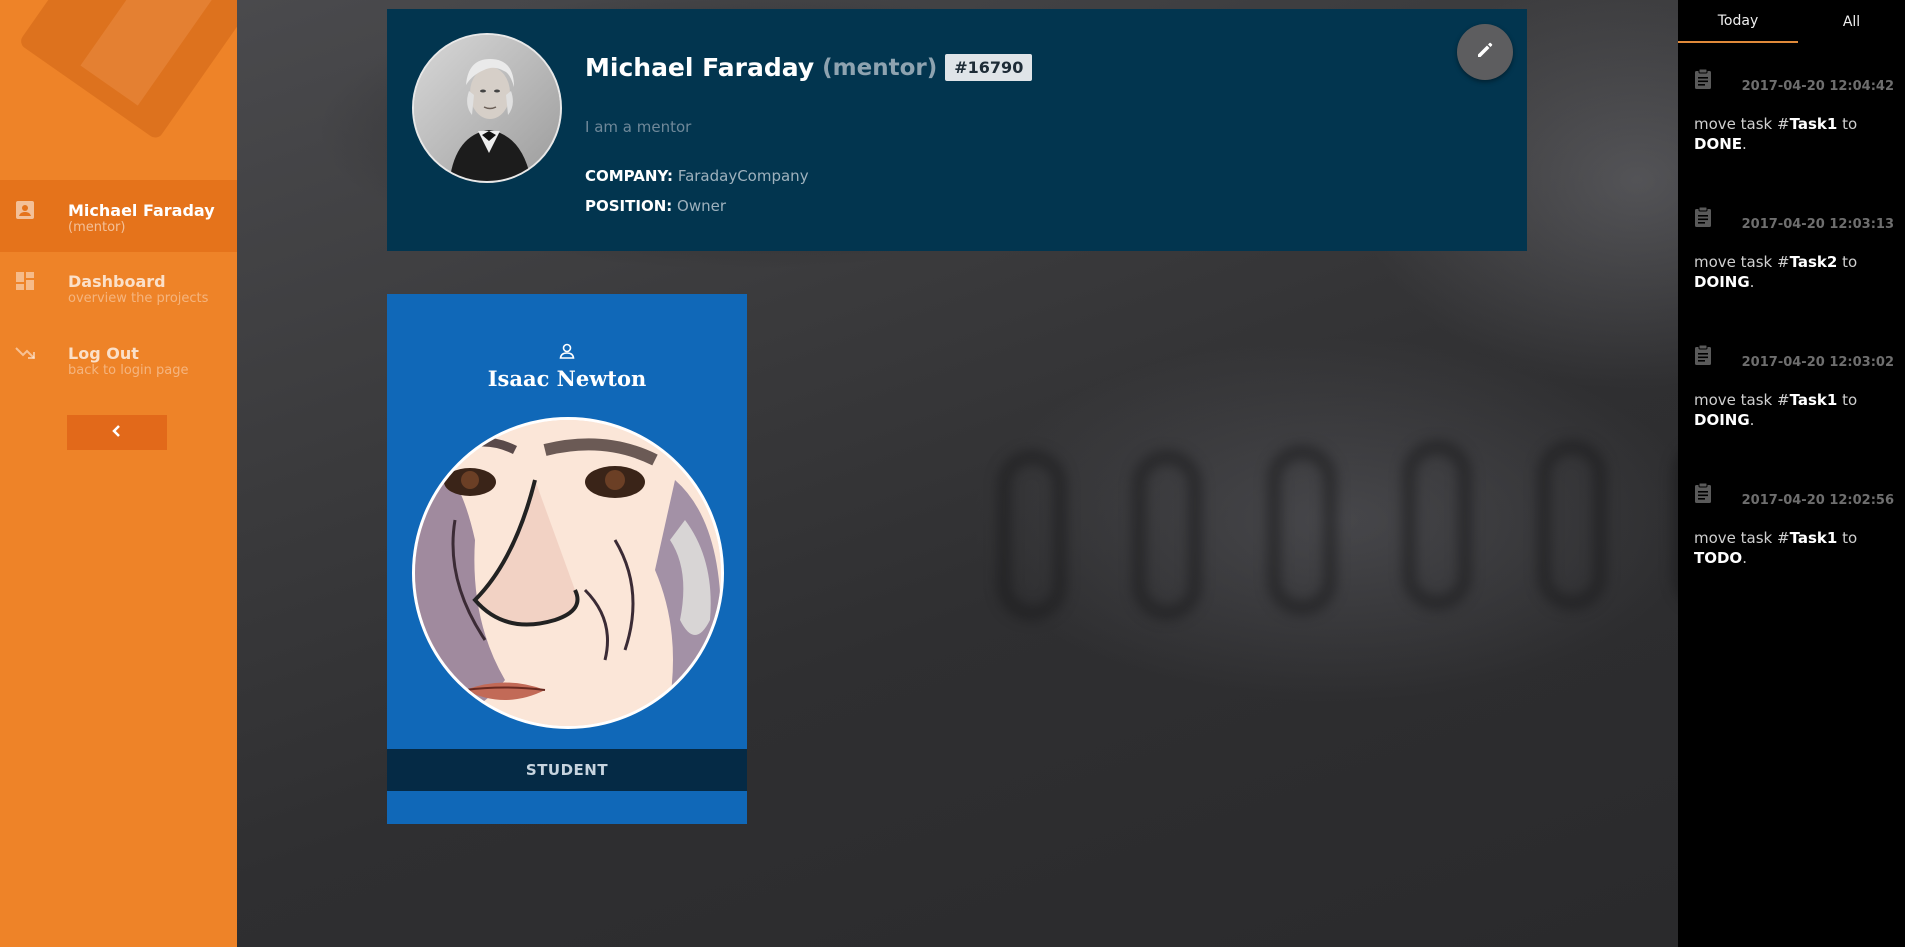 This screenshot has width=1905, height=947. What do you see at coordinates (128, 370) in the screenshot?
I see `sidebar-item-sublabel: back to login page` at bounding box center [128, 370].